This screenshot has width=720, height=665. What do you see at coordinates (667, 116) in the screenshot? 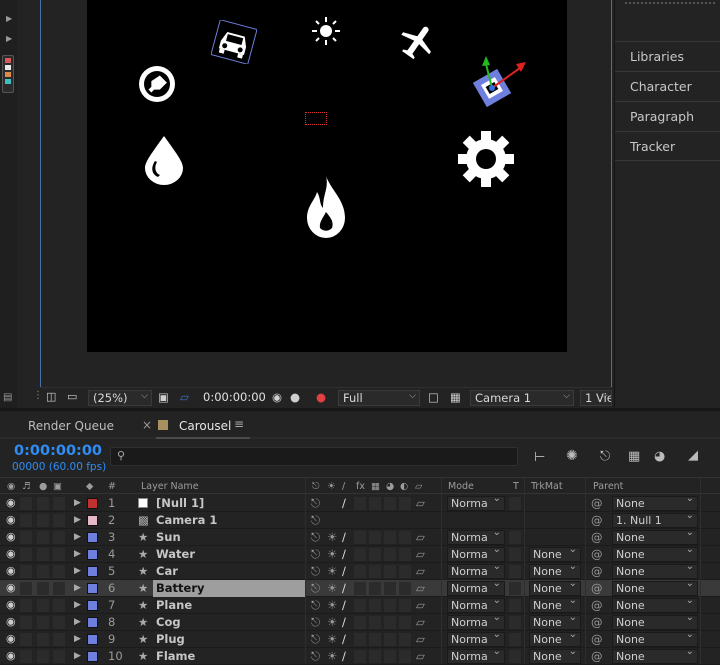
I see `panel-paragraph: Paragraph` at bounding box center [667, 116].